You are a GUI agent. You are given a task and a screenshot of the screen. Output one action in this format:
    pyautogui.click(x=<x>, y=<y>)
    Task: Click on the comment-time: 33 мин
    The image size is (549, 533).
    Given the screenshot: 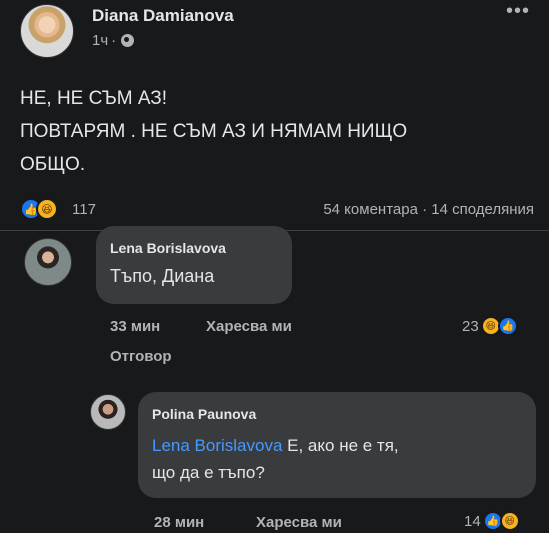 What is the action you would take?
    pyautogui.click(x=135, y=326)
    